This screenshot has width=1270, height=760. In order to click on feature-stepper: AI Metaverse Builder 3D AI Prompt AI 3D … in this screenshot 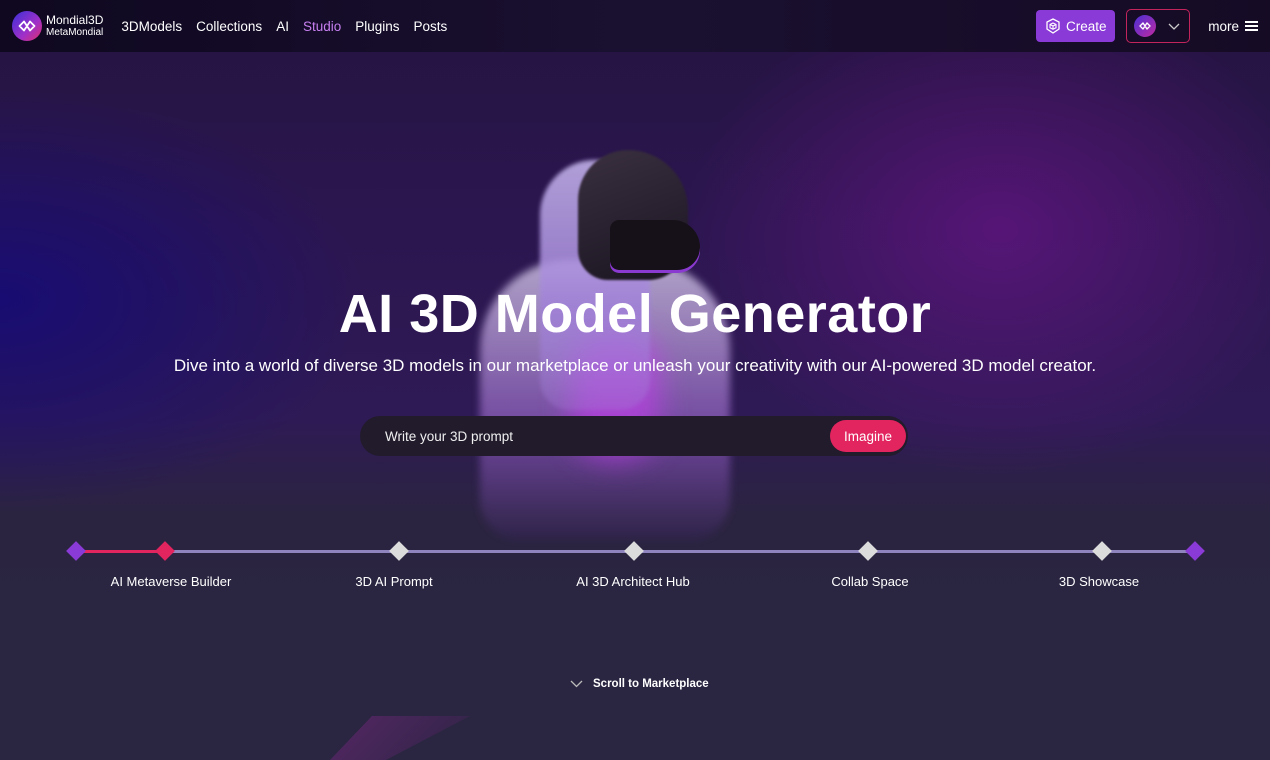, I will do `click(635, 570)`.